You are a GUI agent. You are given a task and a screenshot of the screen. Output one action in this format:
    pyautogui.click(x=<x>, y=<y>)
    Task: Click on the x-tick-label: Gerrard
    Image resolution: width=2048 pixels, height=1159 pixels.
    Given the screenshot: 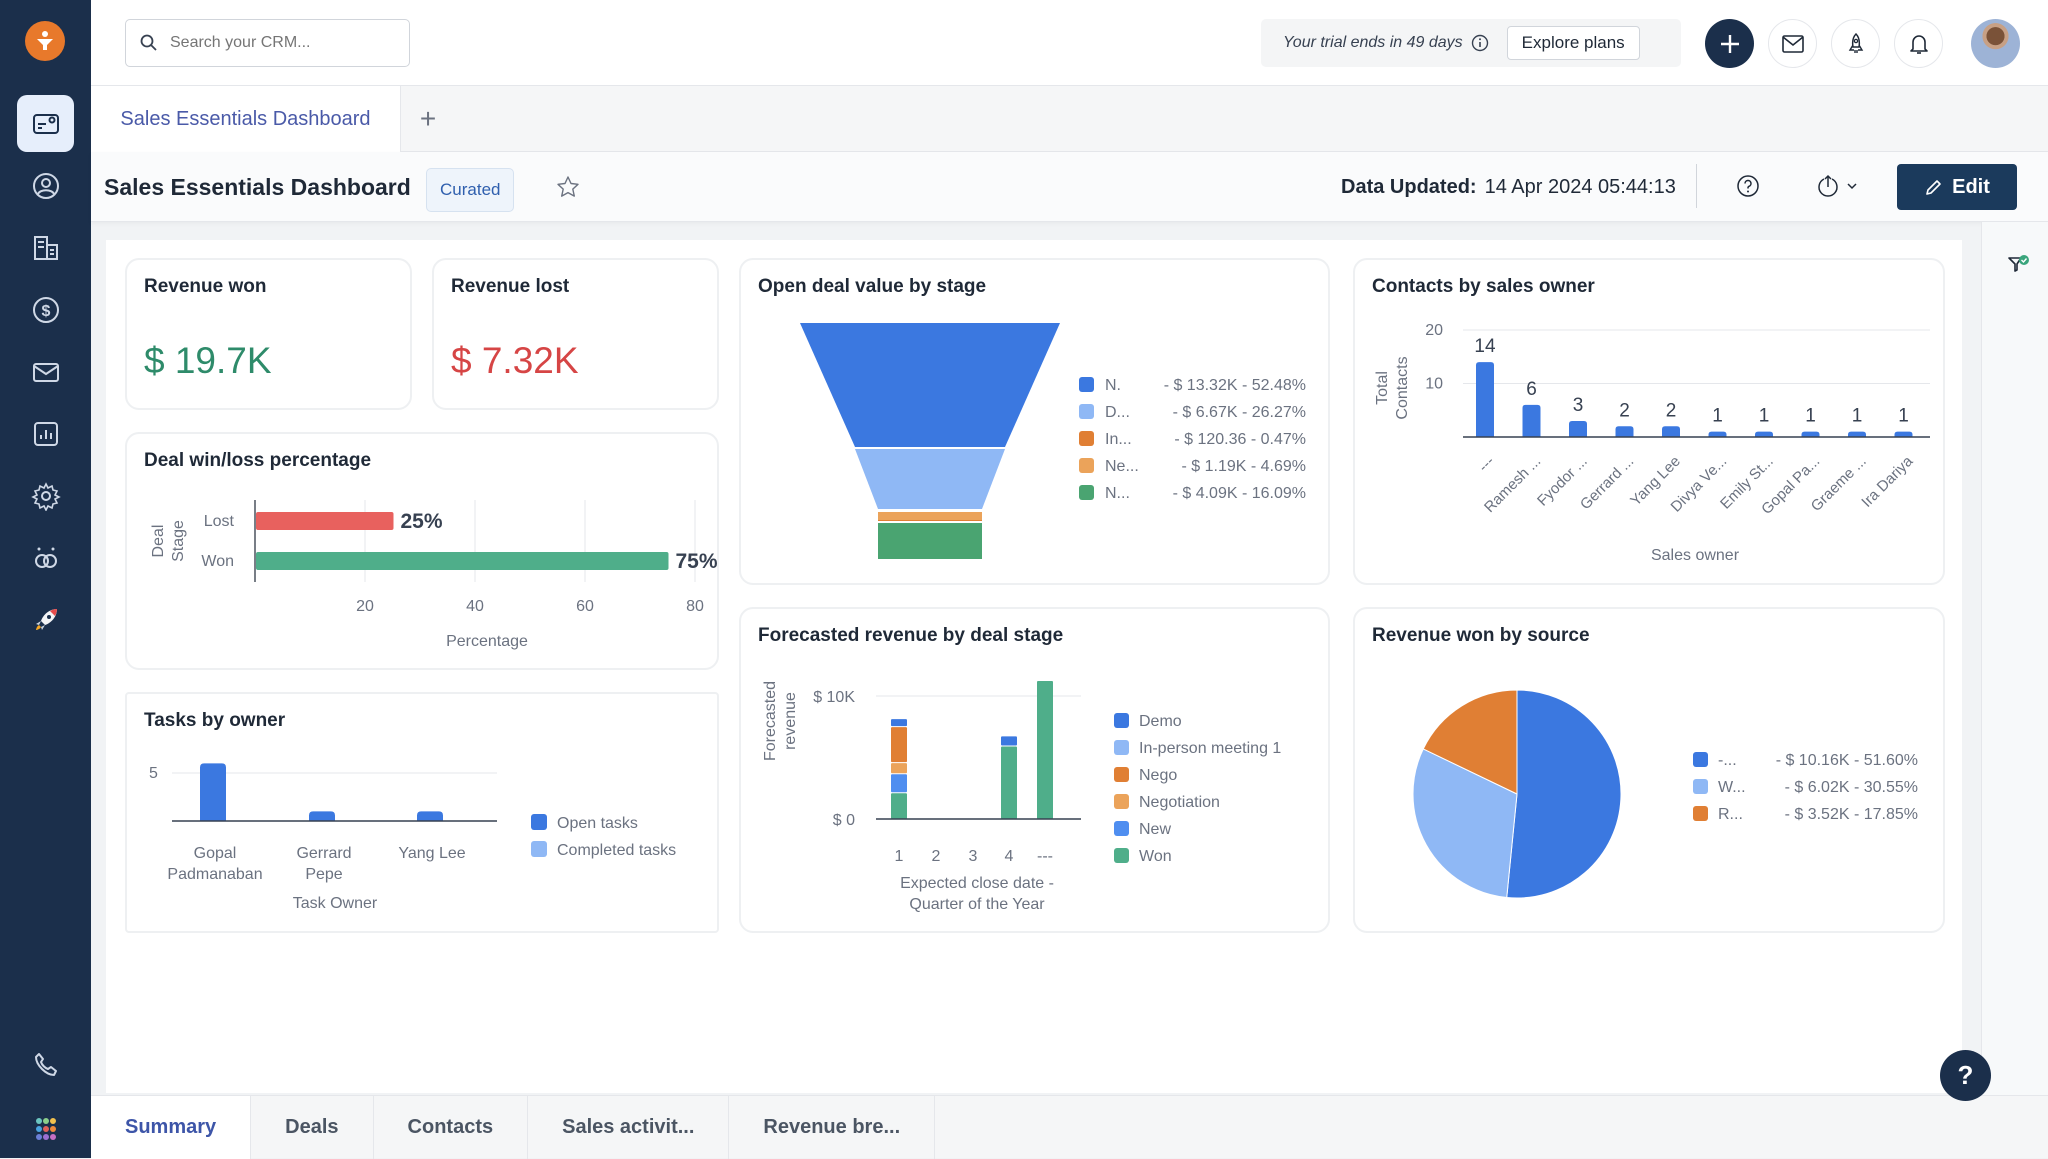 What is the action you would take?
    pyautogui.click(x=323, y=853)
    